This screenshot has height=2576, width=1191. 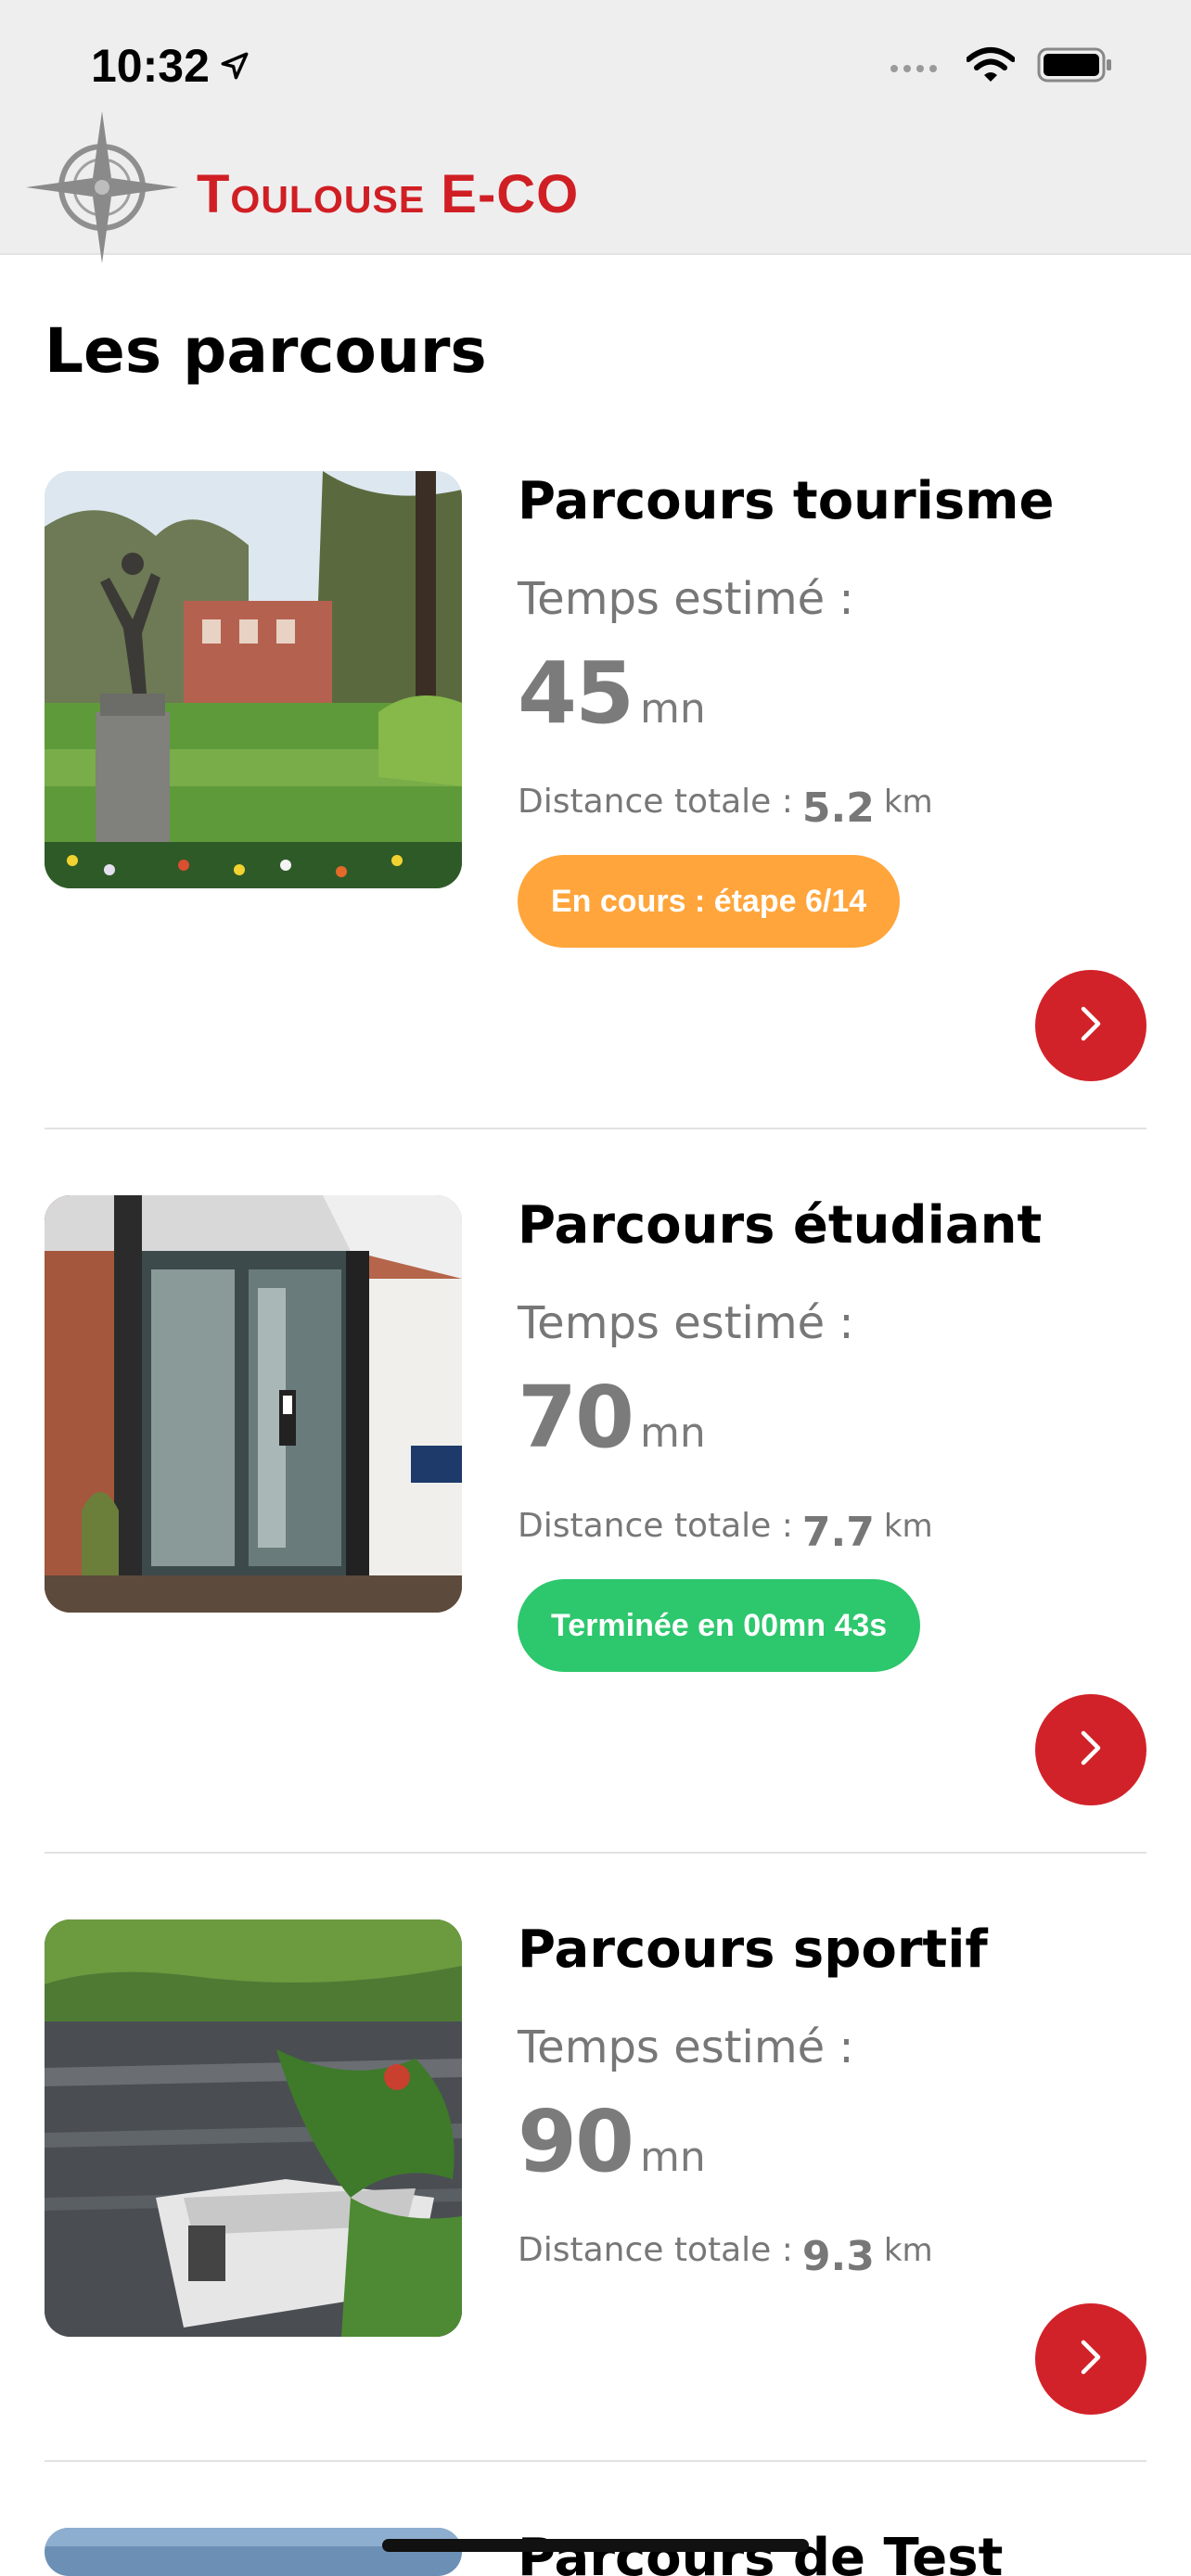 What do you see at coordinates (595, 61) in the screenshot?
I see `status-bar: 10:32` at bounding box center [595, 61].